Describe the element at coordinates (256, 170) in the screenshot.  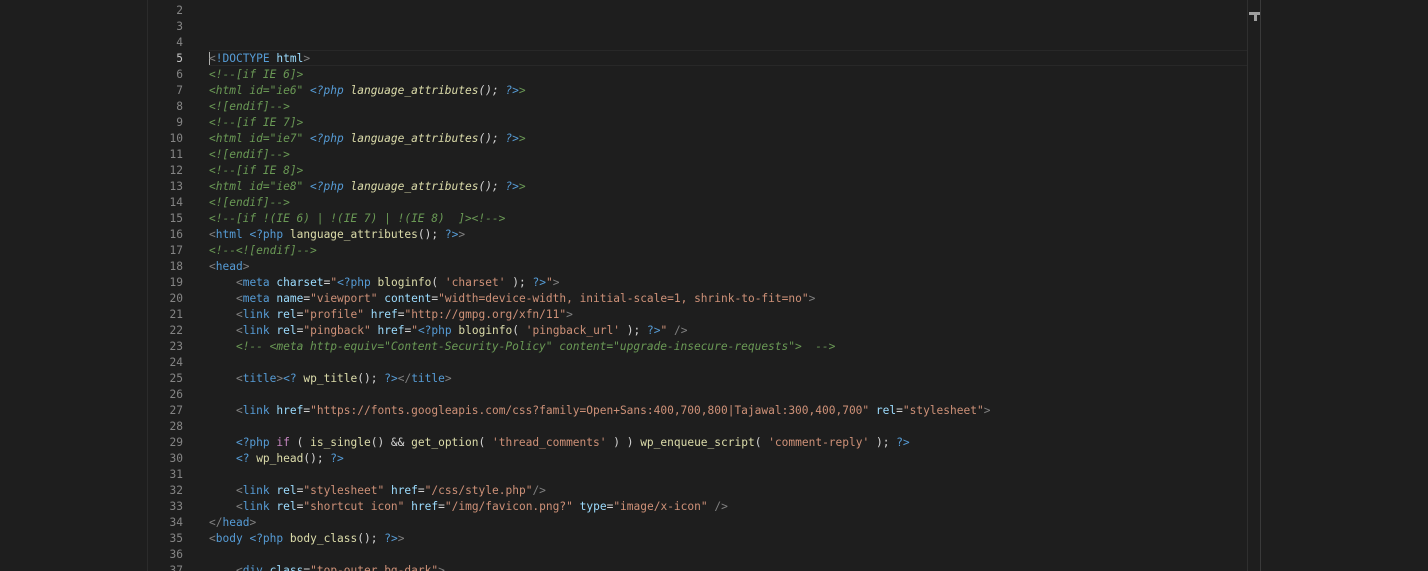
I see `code-token: <!--[if IE 8]>` at that location.